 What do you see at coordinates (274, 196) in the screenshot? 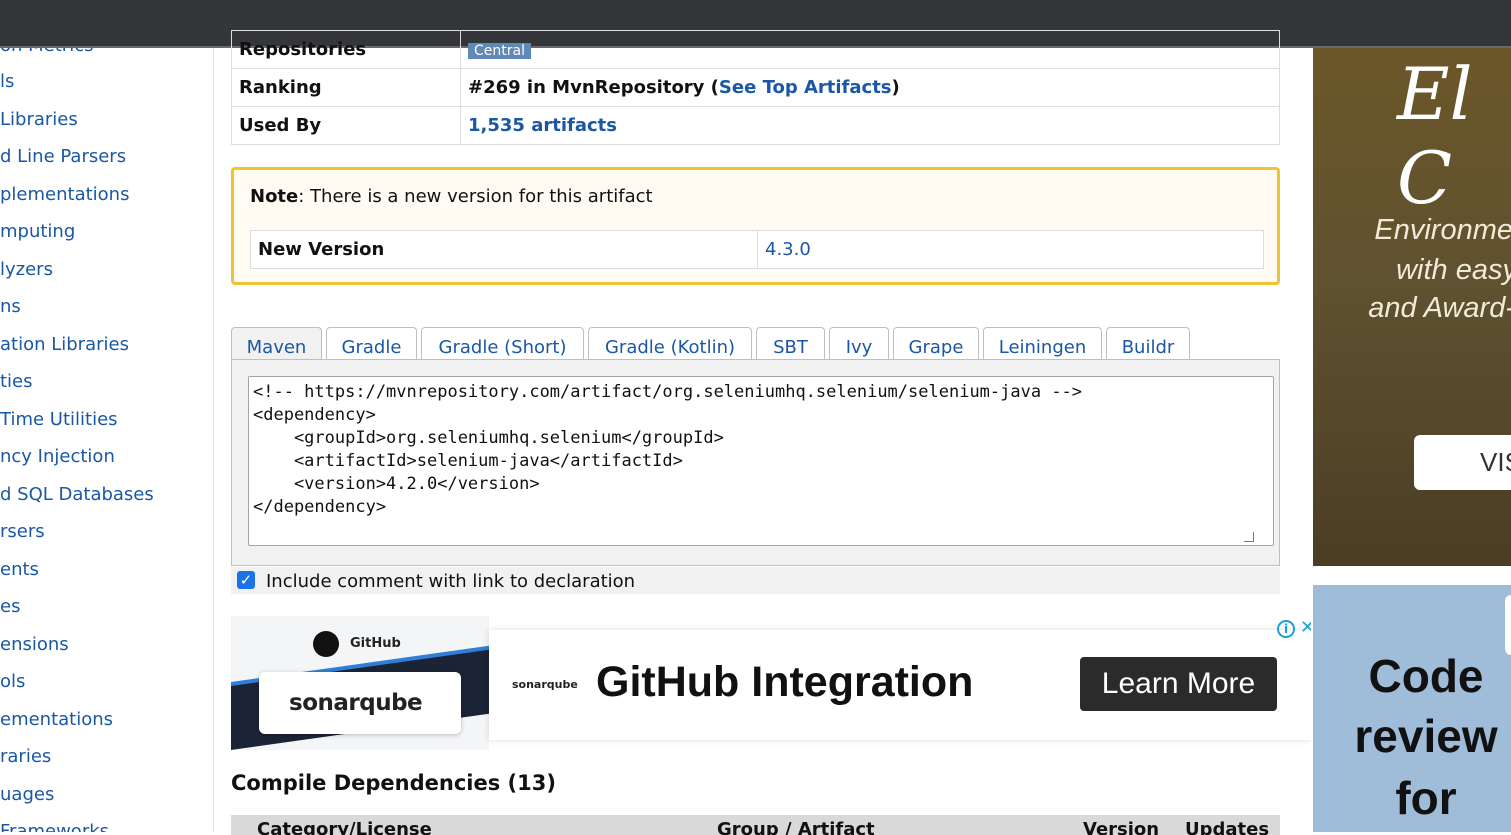
I see `note-label: Note` at bounding box center [274, 196].